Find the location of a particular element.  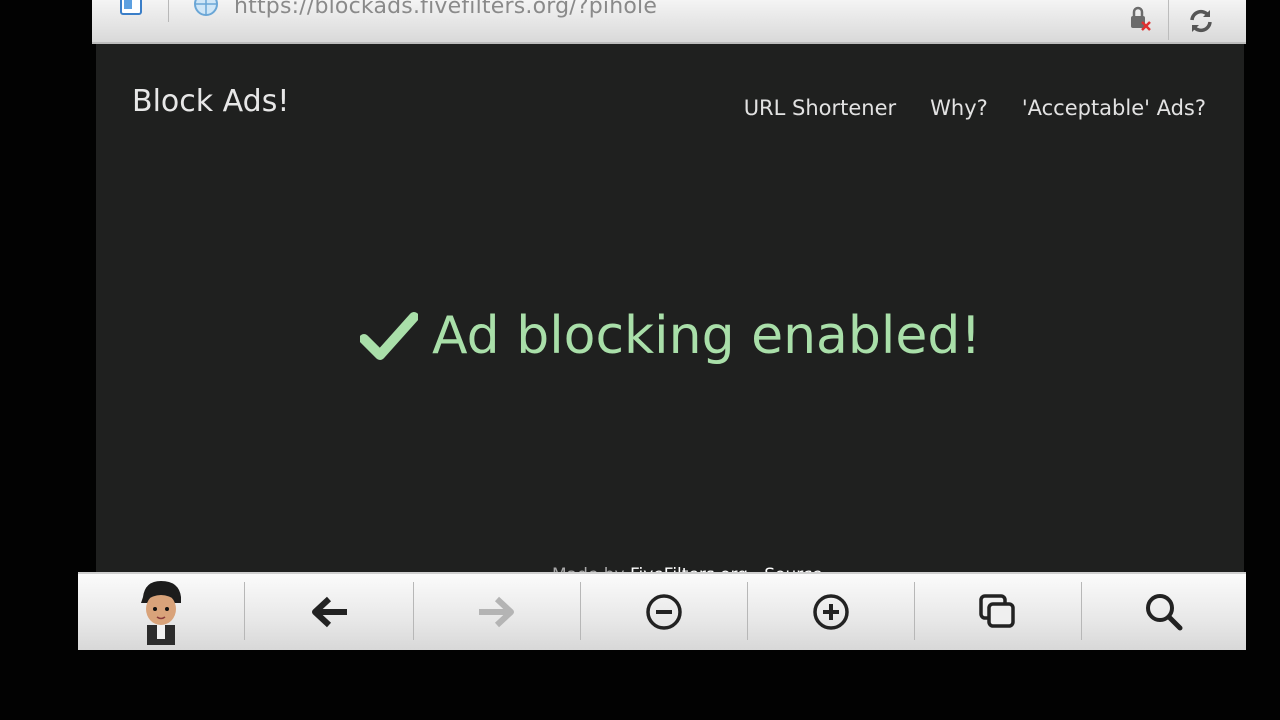

url-input: https://blockads.fivefilters.org/?pihole is located at coordinates (445, 9).